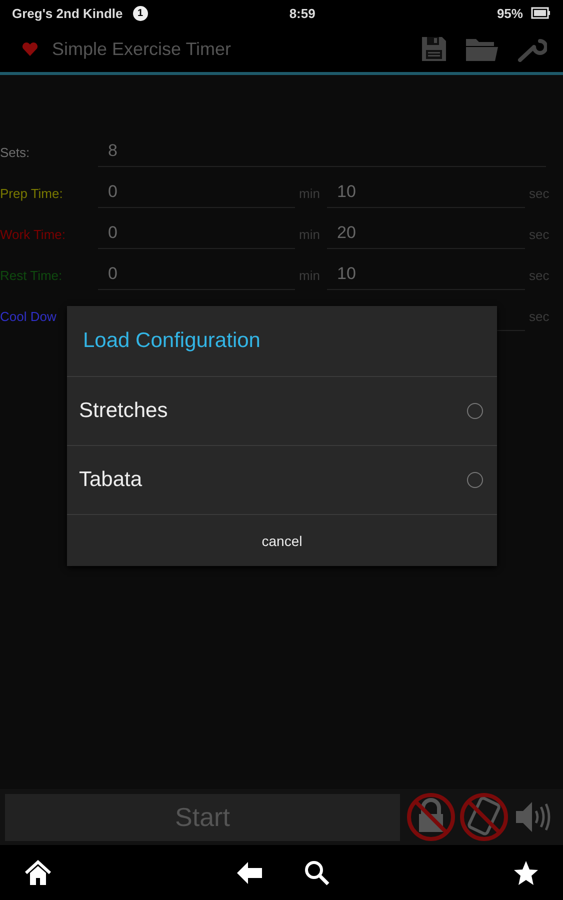 The width and height of the screenshot is (563, 900). Describe the element at coordinates (317, 873) in the screenshot. I see `search-icon` at that location.